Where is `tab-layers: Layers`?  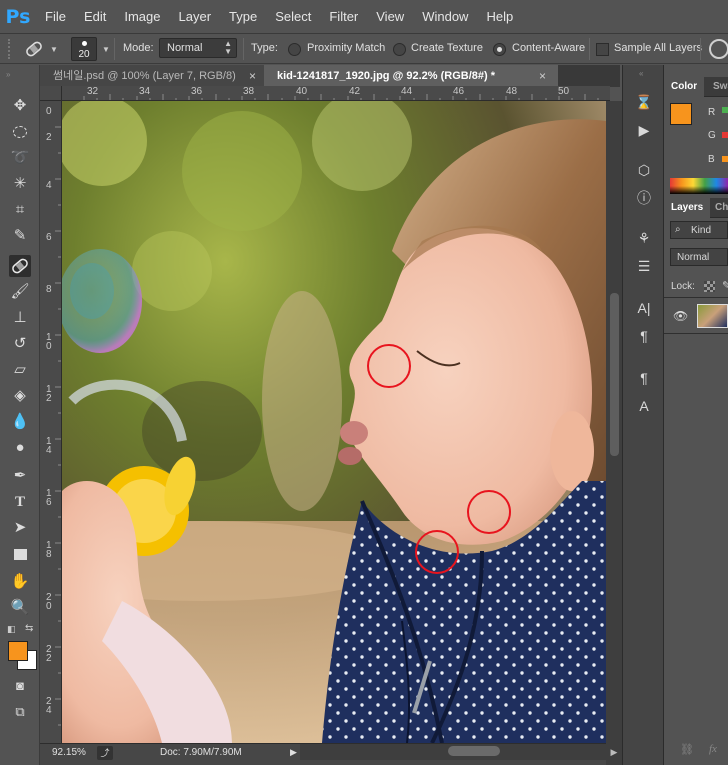
tab-layers: Layers is located at coordinates (687, 208).